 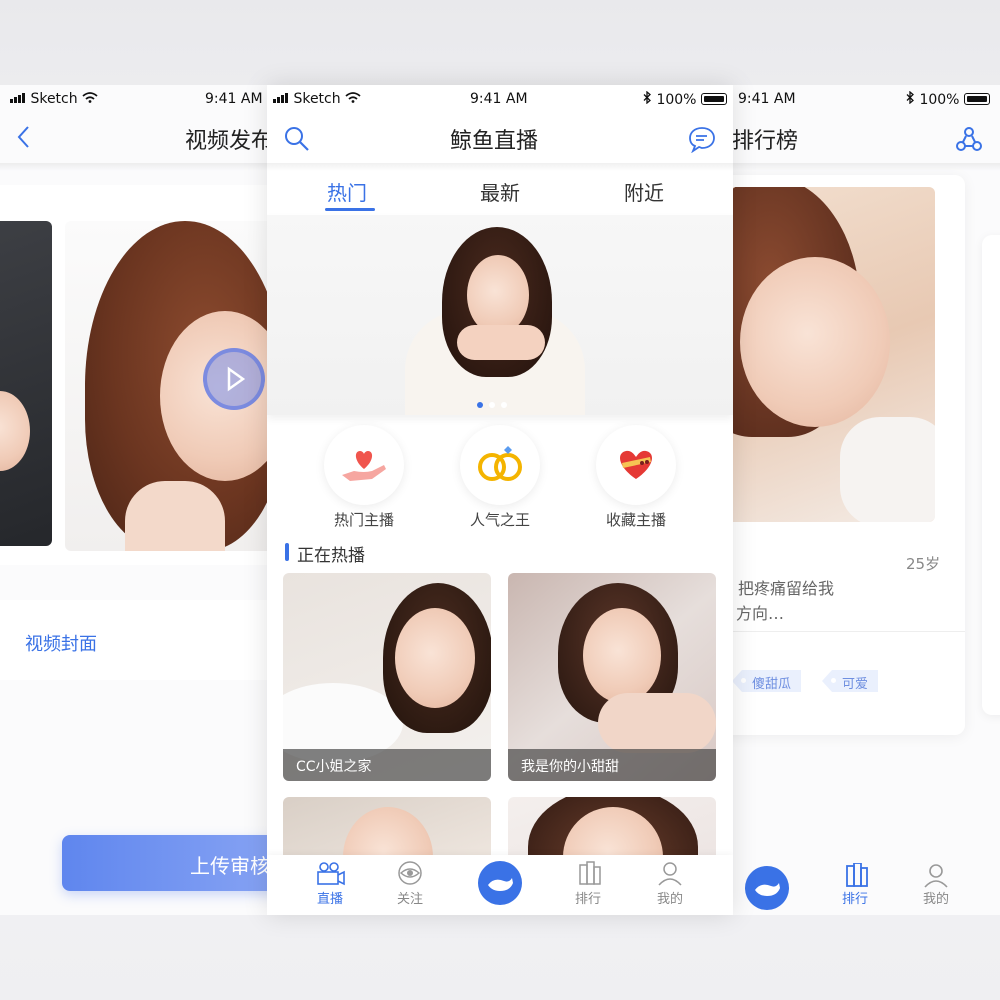 What do you see at coordinates (331, 556) in the screenshot?
I see `section-title: 正在热播` at bounding box center [331, 556].